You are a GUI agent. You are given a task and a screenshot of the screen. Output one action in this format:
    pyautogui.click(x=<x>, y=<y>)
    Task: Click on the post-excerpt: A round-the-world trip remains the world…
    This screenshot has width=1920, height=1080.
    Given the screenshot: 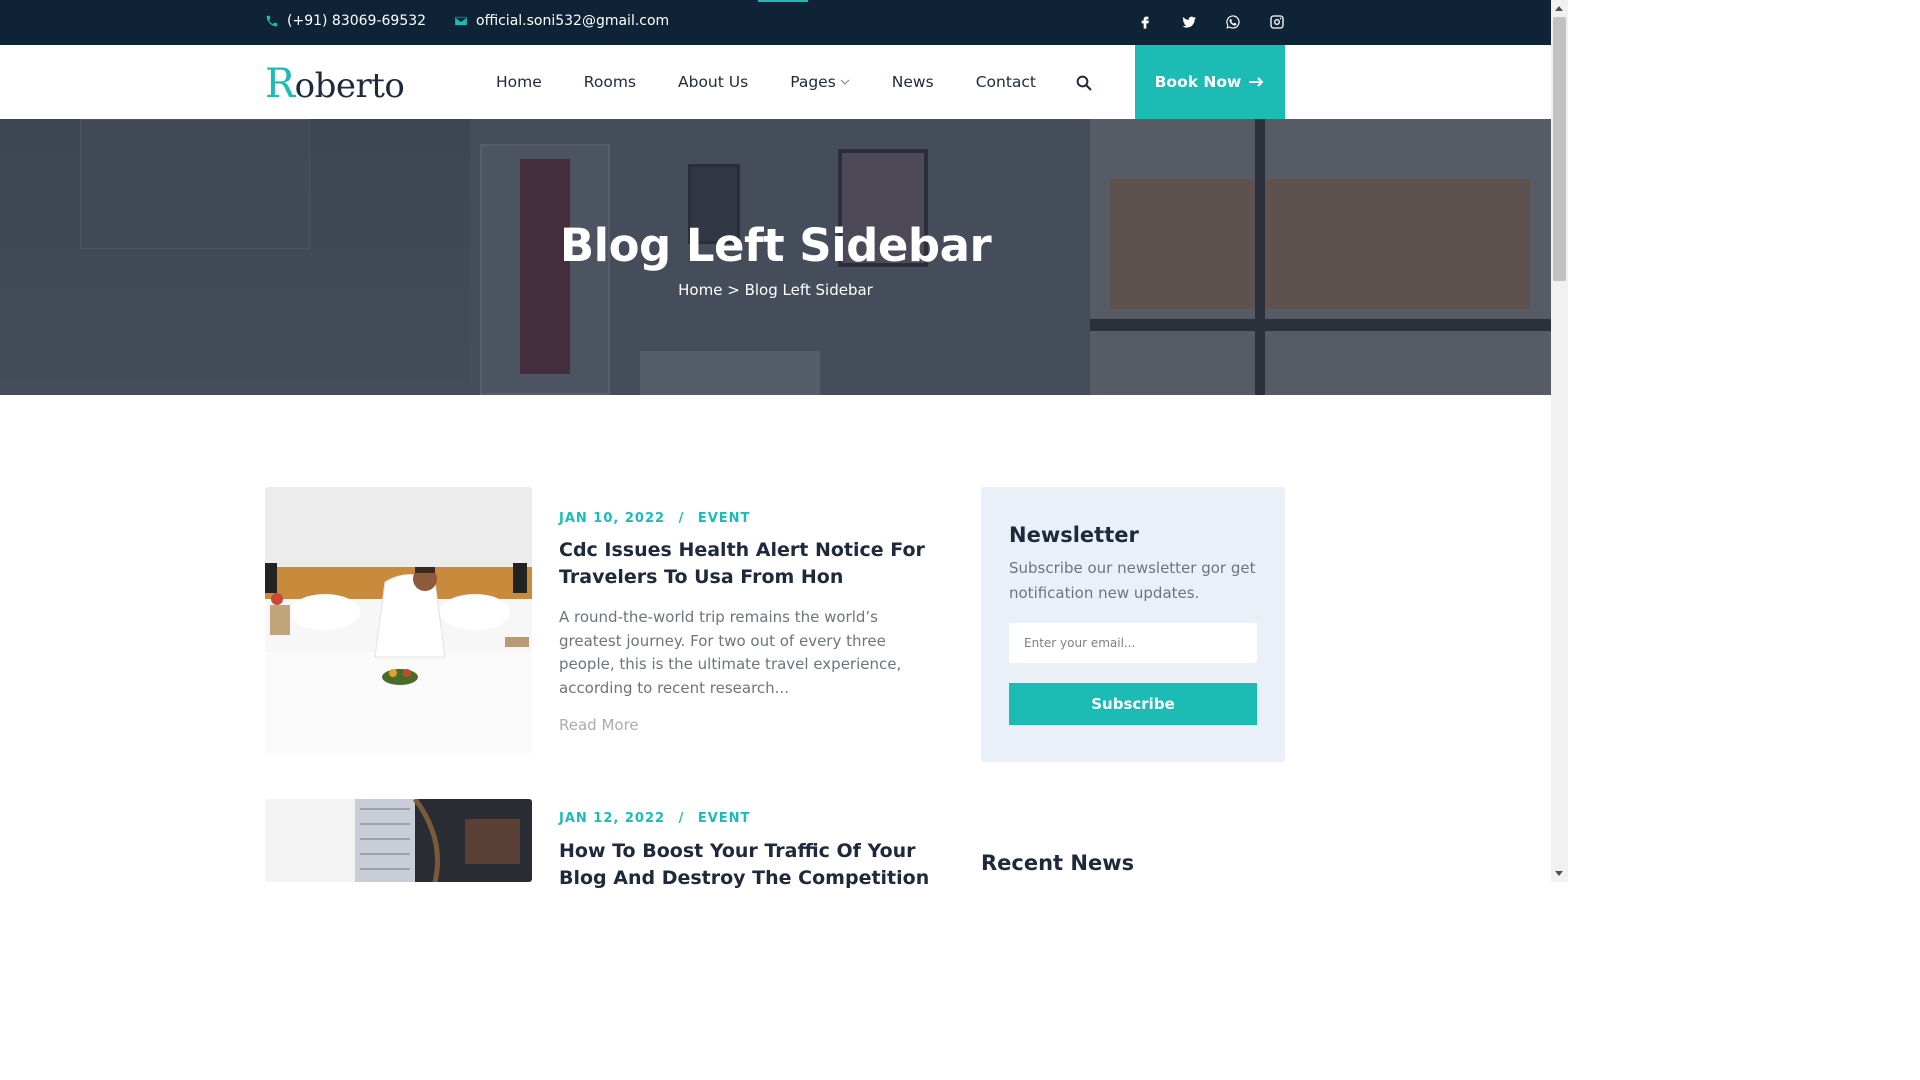 What is the action you would take?
    pyautogui.click(x=730, y=652)
    